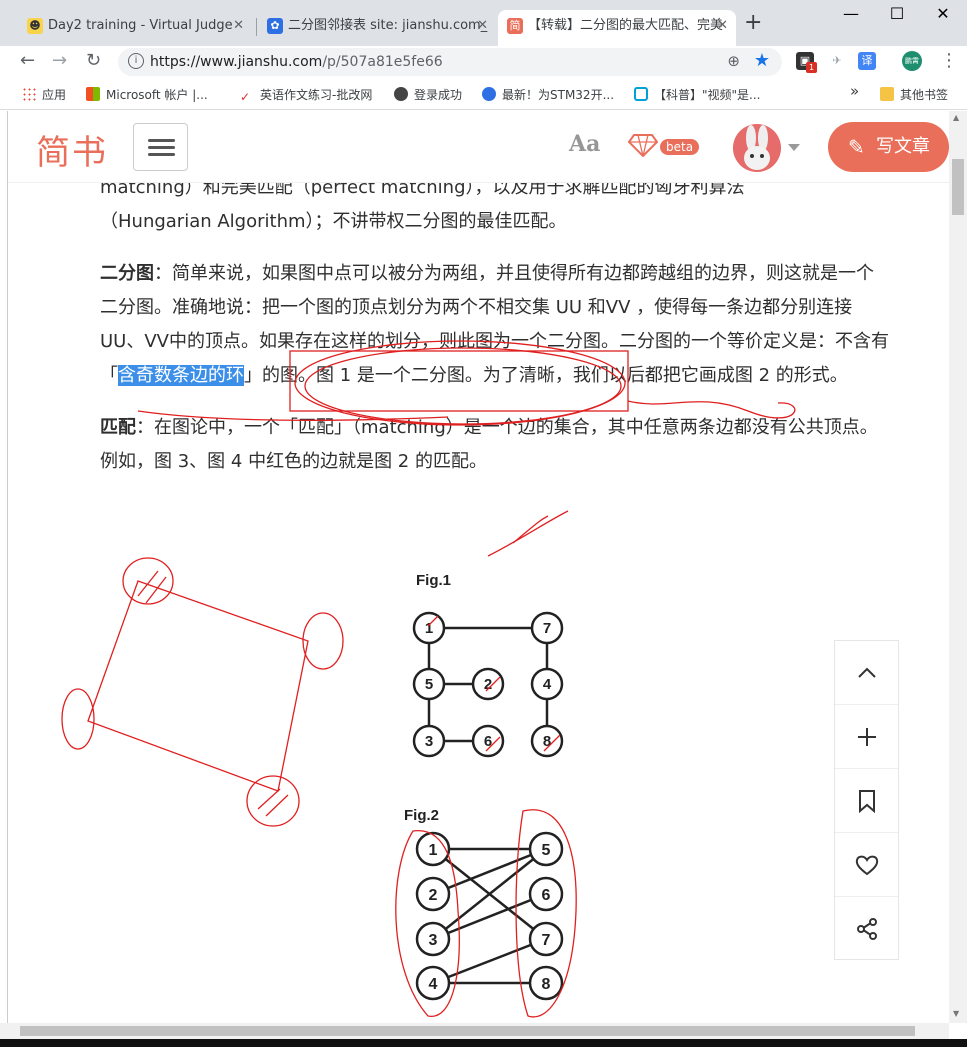  What do you see at coordinates (306, 95) in the screenshot?
I see `bookmark-pigai: ✓ 英语作文练习-批改网` at bounding box center [306, 95].